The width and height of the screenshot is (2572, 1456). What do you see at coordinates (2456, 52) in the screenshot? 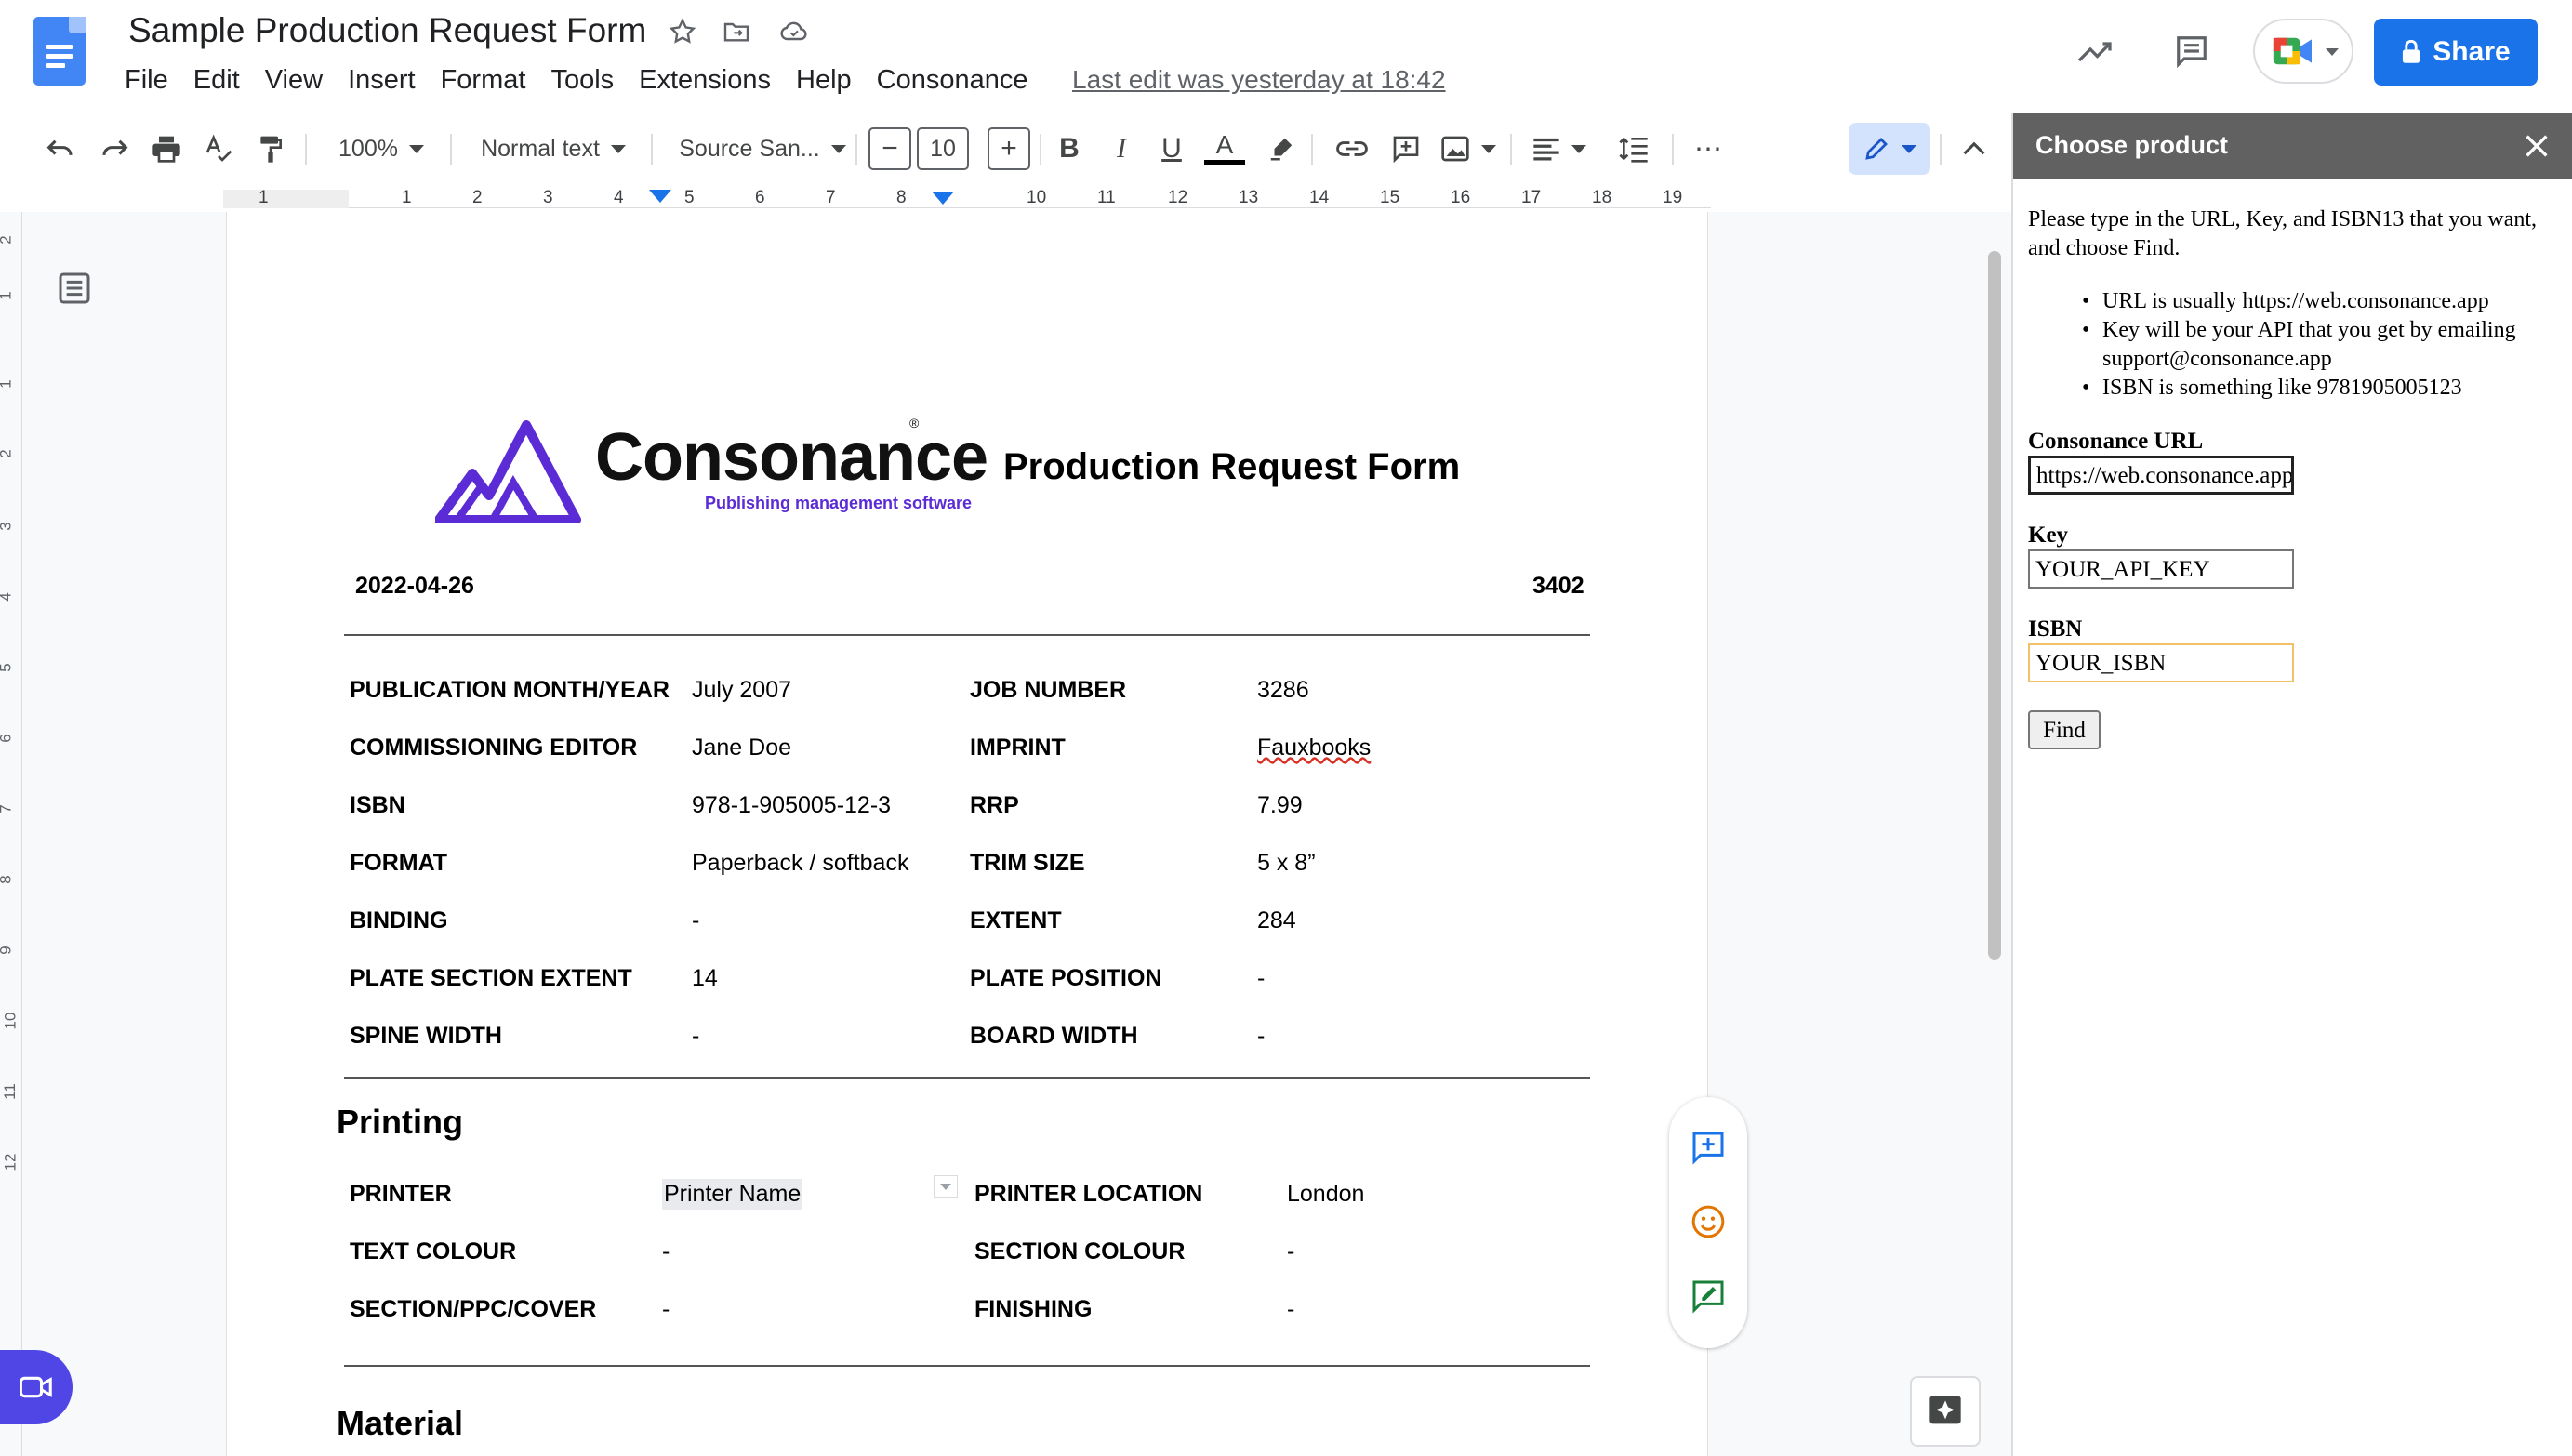
I see `share-button: Share` at bounding box center [2456, 52].